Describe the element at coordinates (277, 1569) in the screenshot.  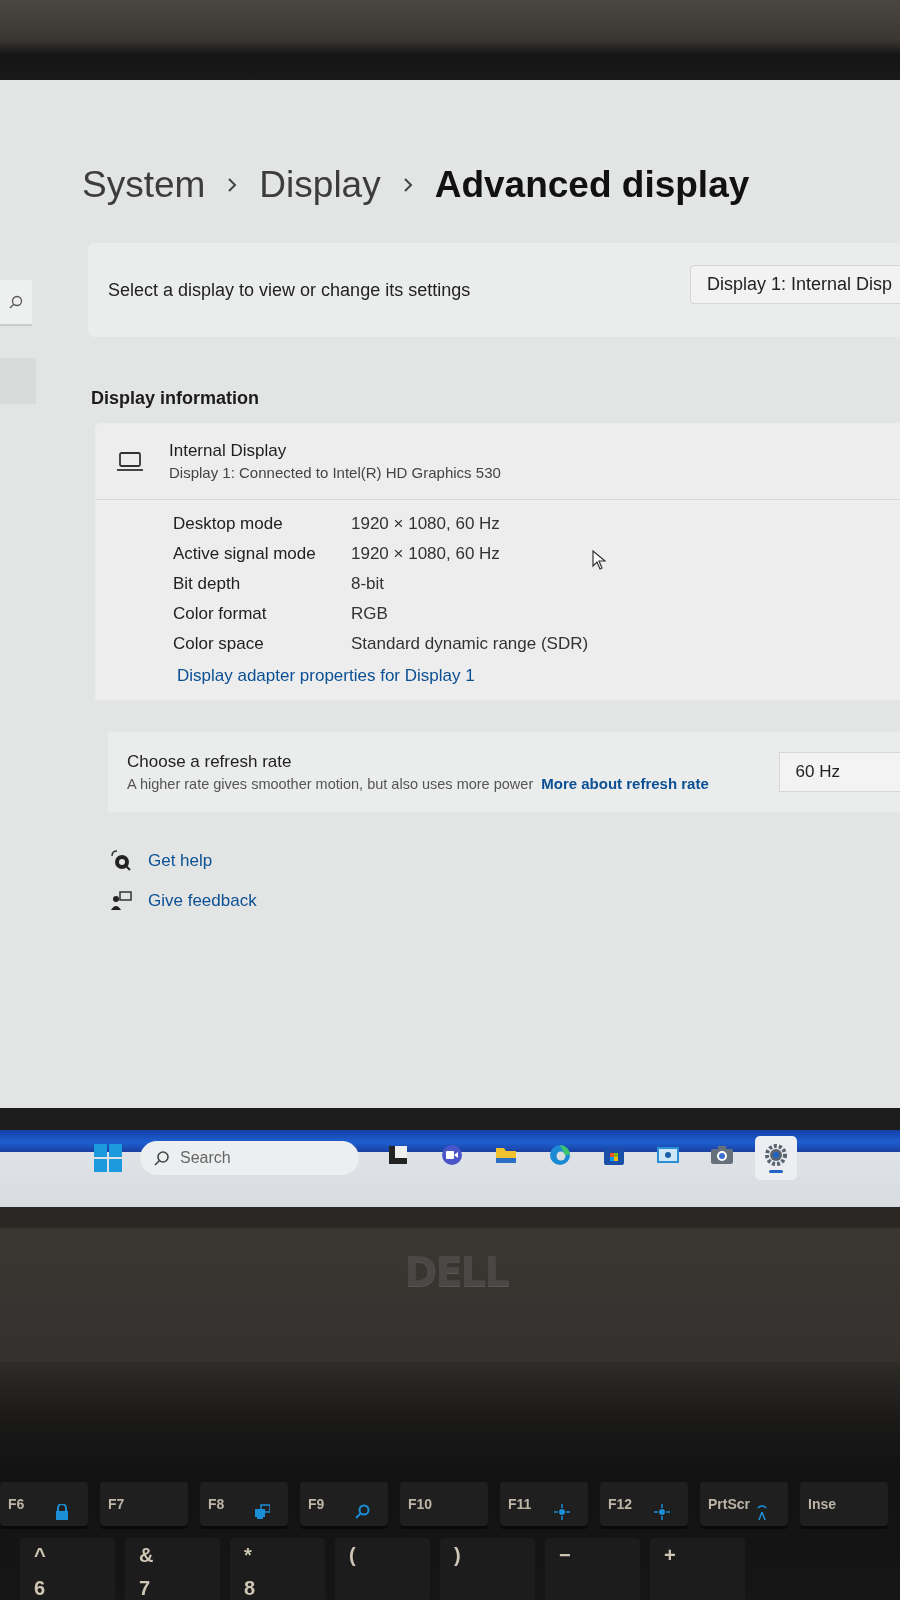
I see `keyboard-key: * 8` at that location.